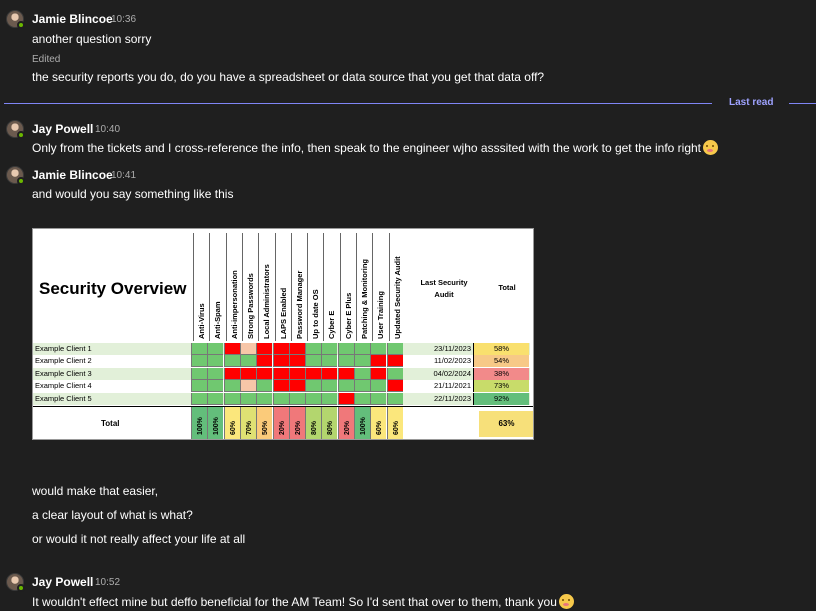 The width and height of the screenshot is (816, 611). Describe the element at coordinates (63, 386) in the screenshot. I see `client-name: Example Client 4` at that location.